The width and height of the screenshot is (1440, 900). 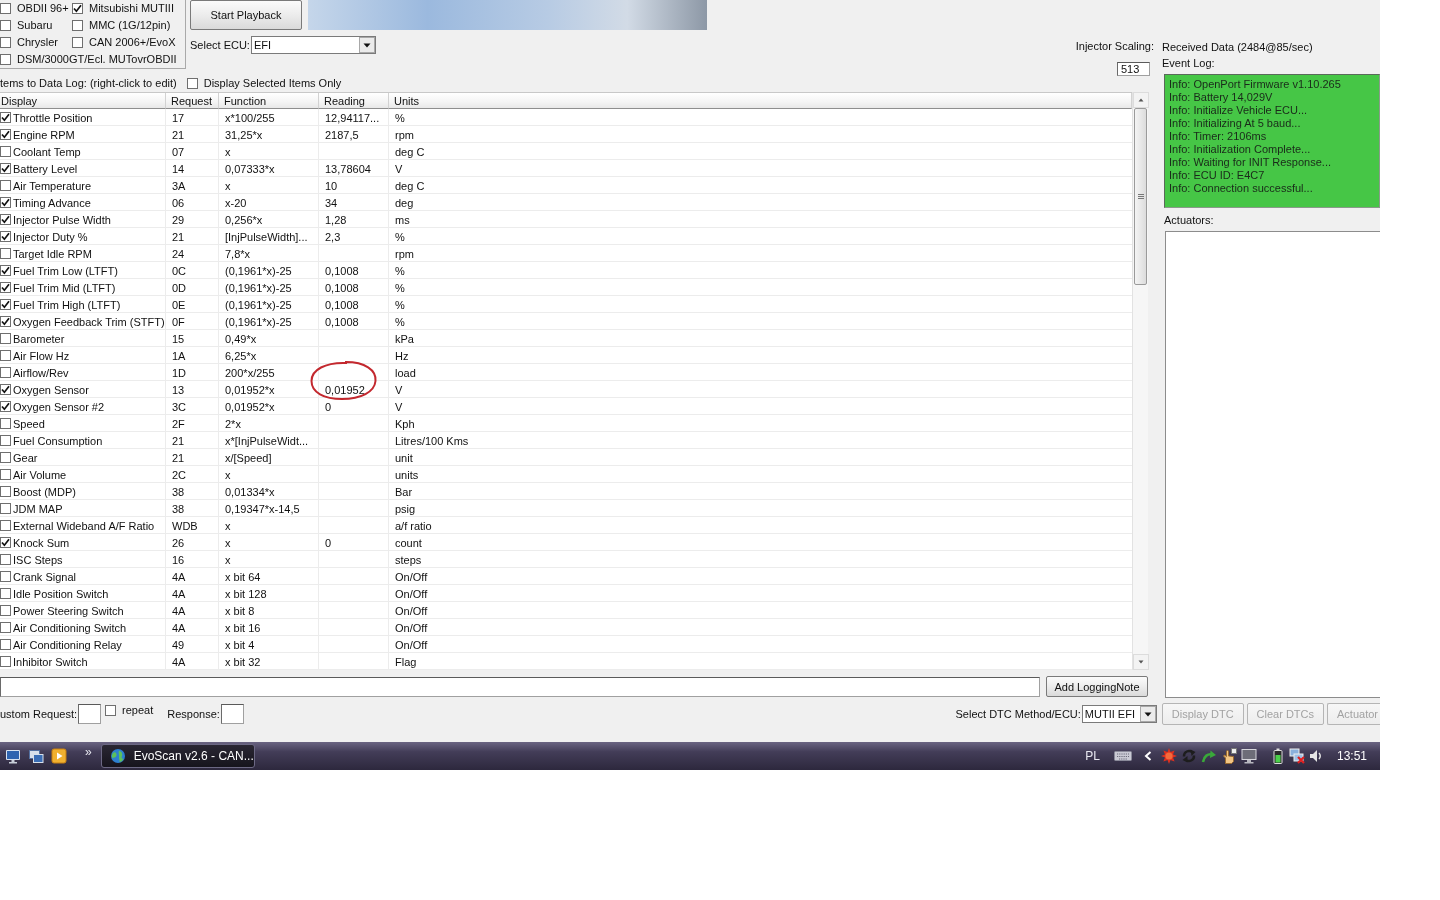 What do you see at coordinates (1168, 756) in the screenshot?
I see `sun-icon` at bounding box center [1168, 756].